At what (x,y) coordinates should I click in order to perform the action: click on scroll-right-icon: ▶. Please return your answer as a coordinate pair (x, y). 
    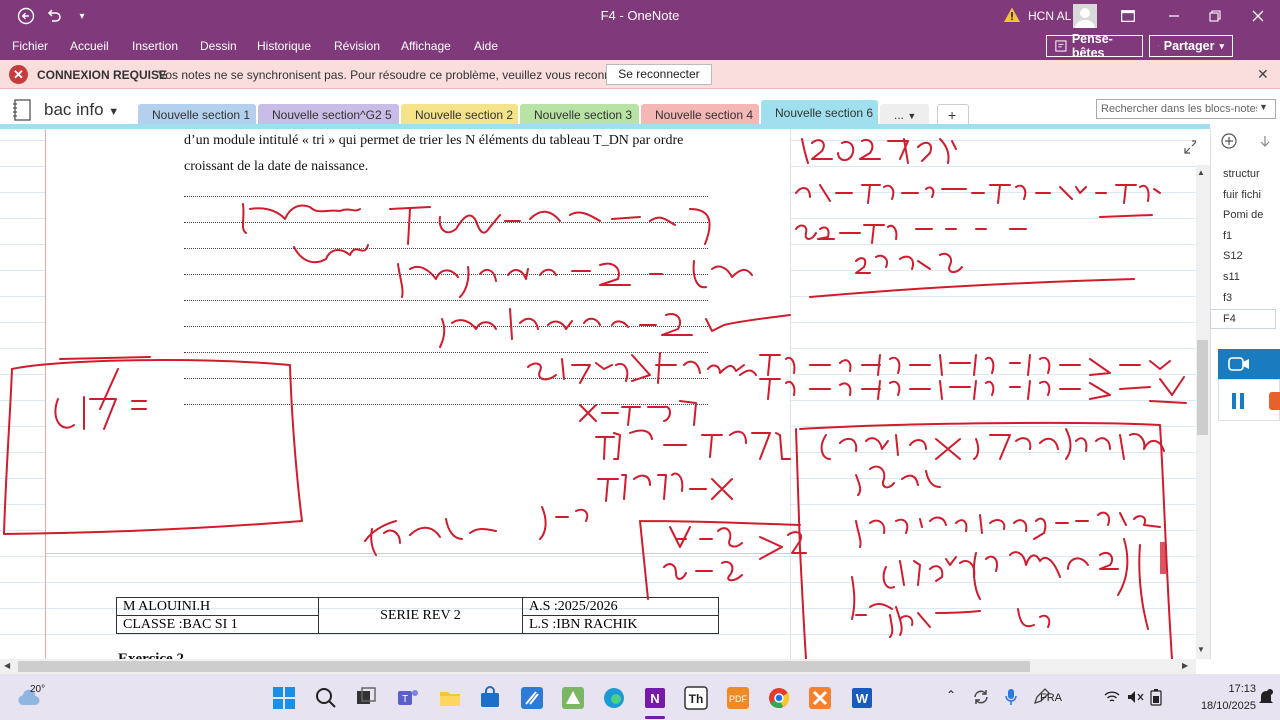
    Looking at the image, I should click on (1185, 665).